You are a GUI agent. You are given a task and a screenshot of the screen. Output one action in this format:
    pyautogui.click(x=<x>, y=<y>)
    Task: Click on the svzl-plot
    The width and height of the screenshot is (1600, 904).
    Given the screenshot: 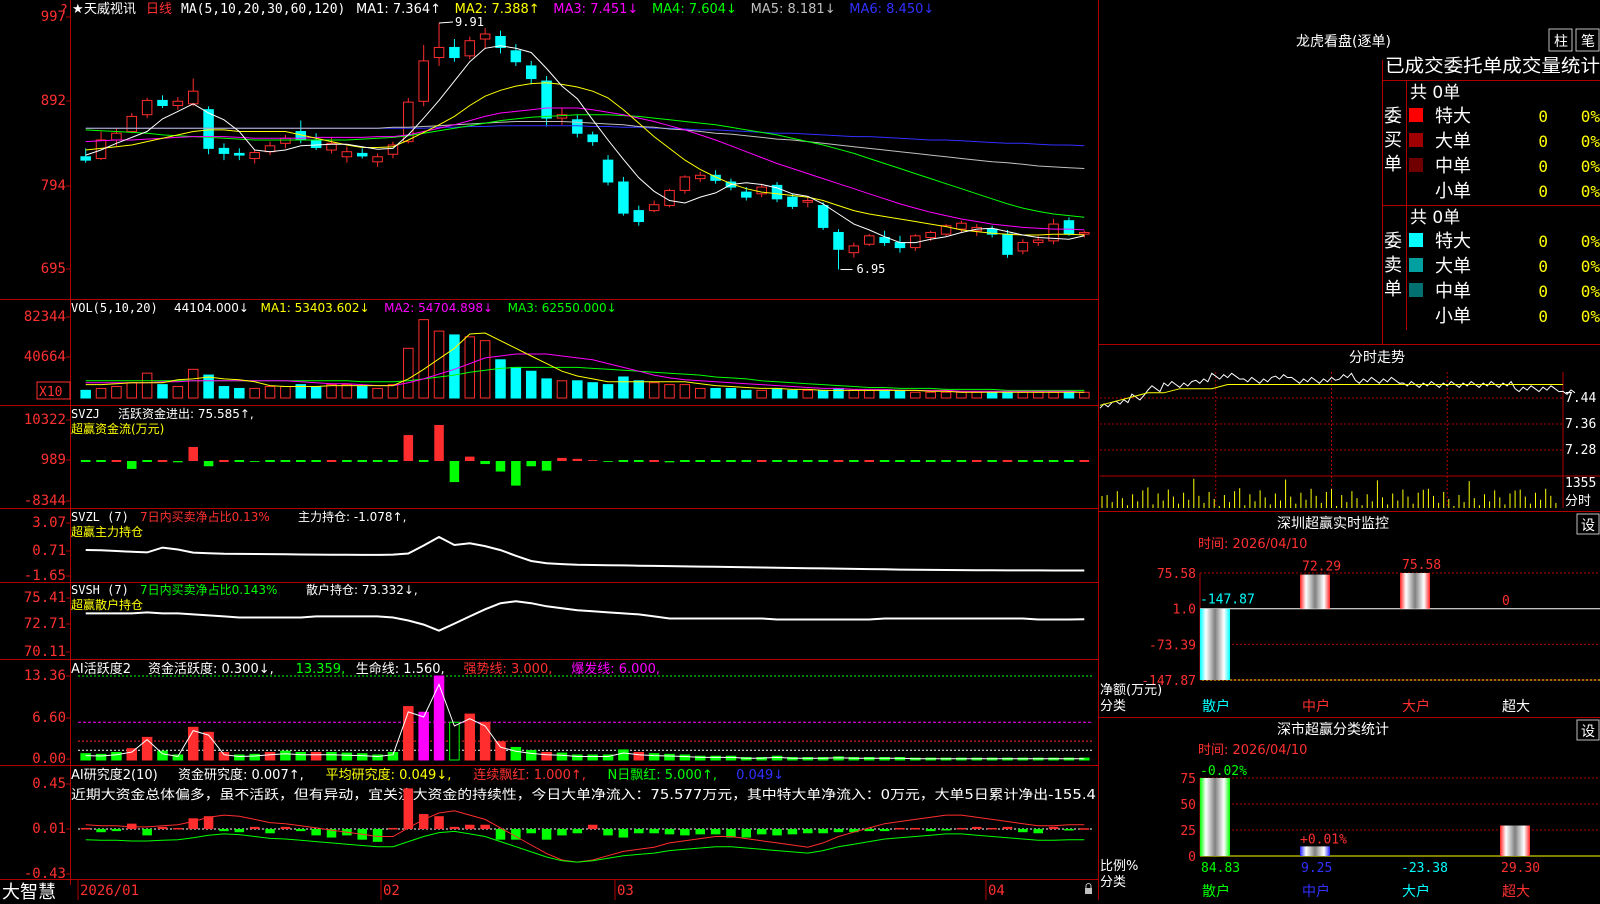 What is the action you would take?
    pyautogui.click(x=585, y=553)
    